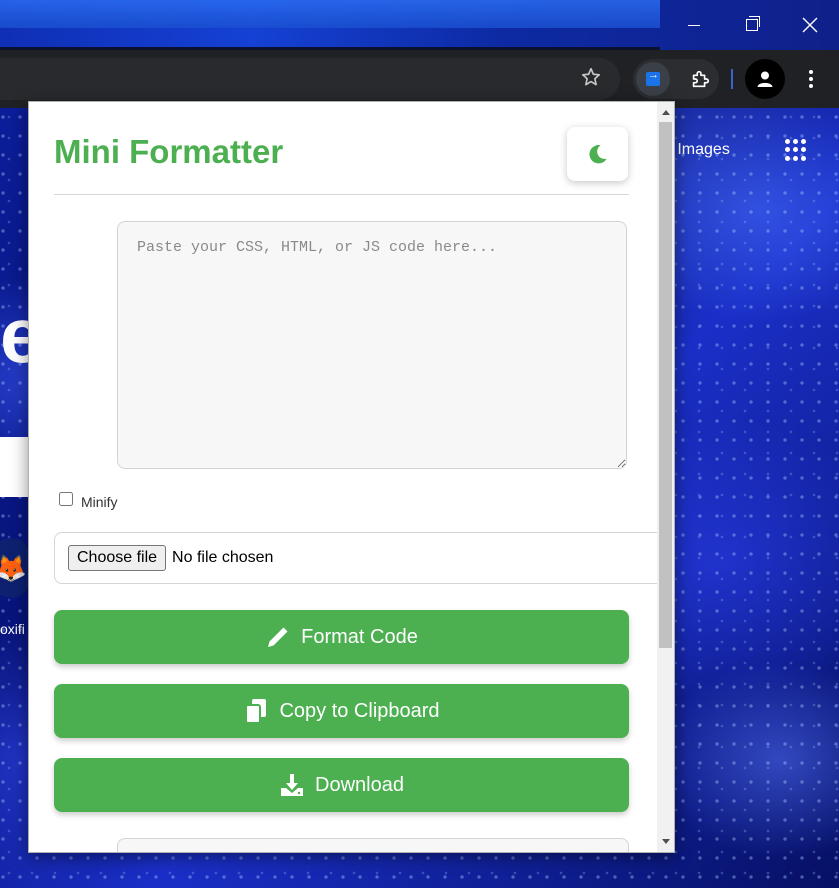 This screenshot has width=839, height=888. What do you see at coordinates (117, 558) in the screenshot?
I see `choose-file-button: Choose file` at bounding box center [117, 558].